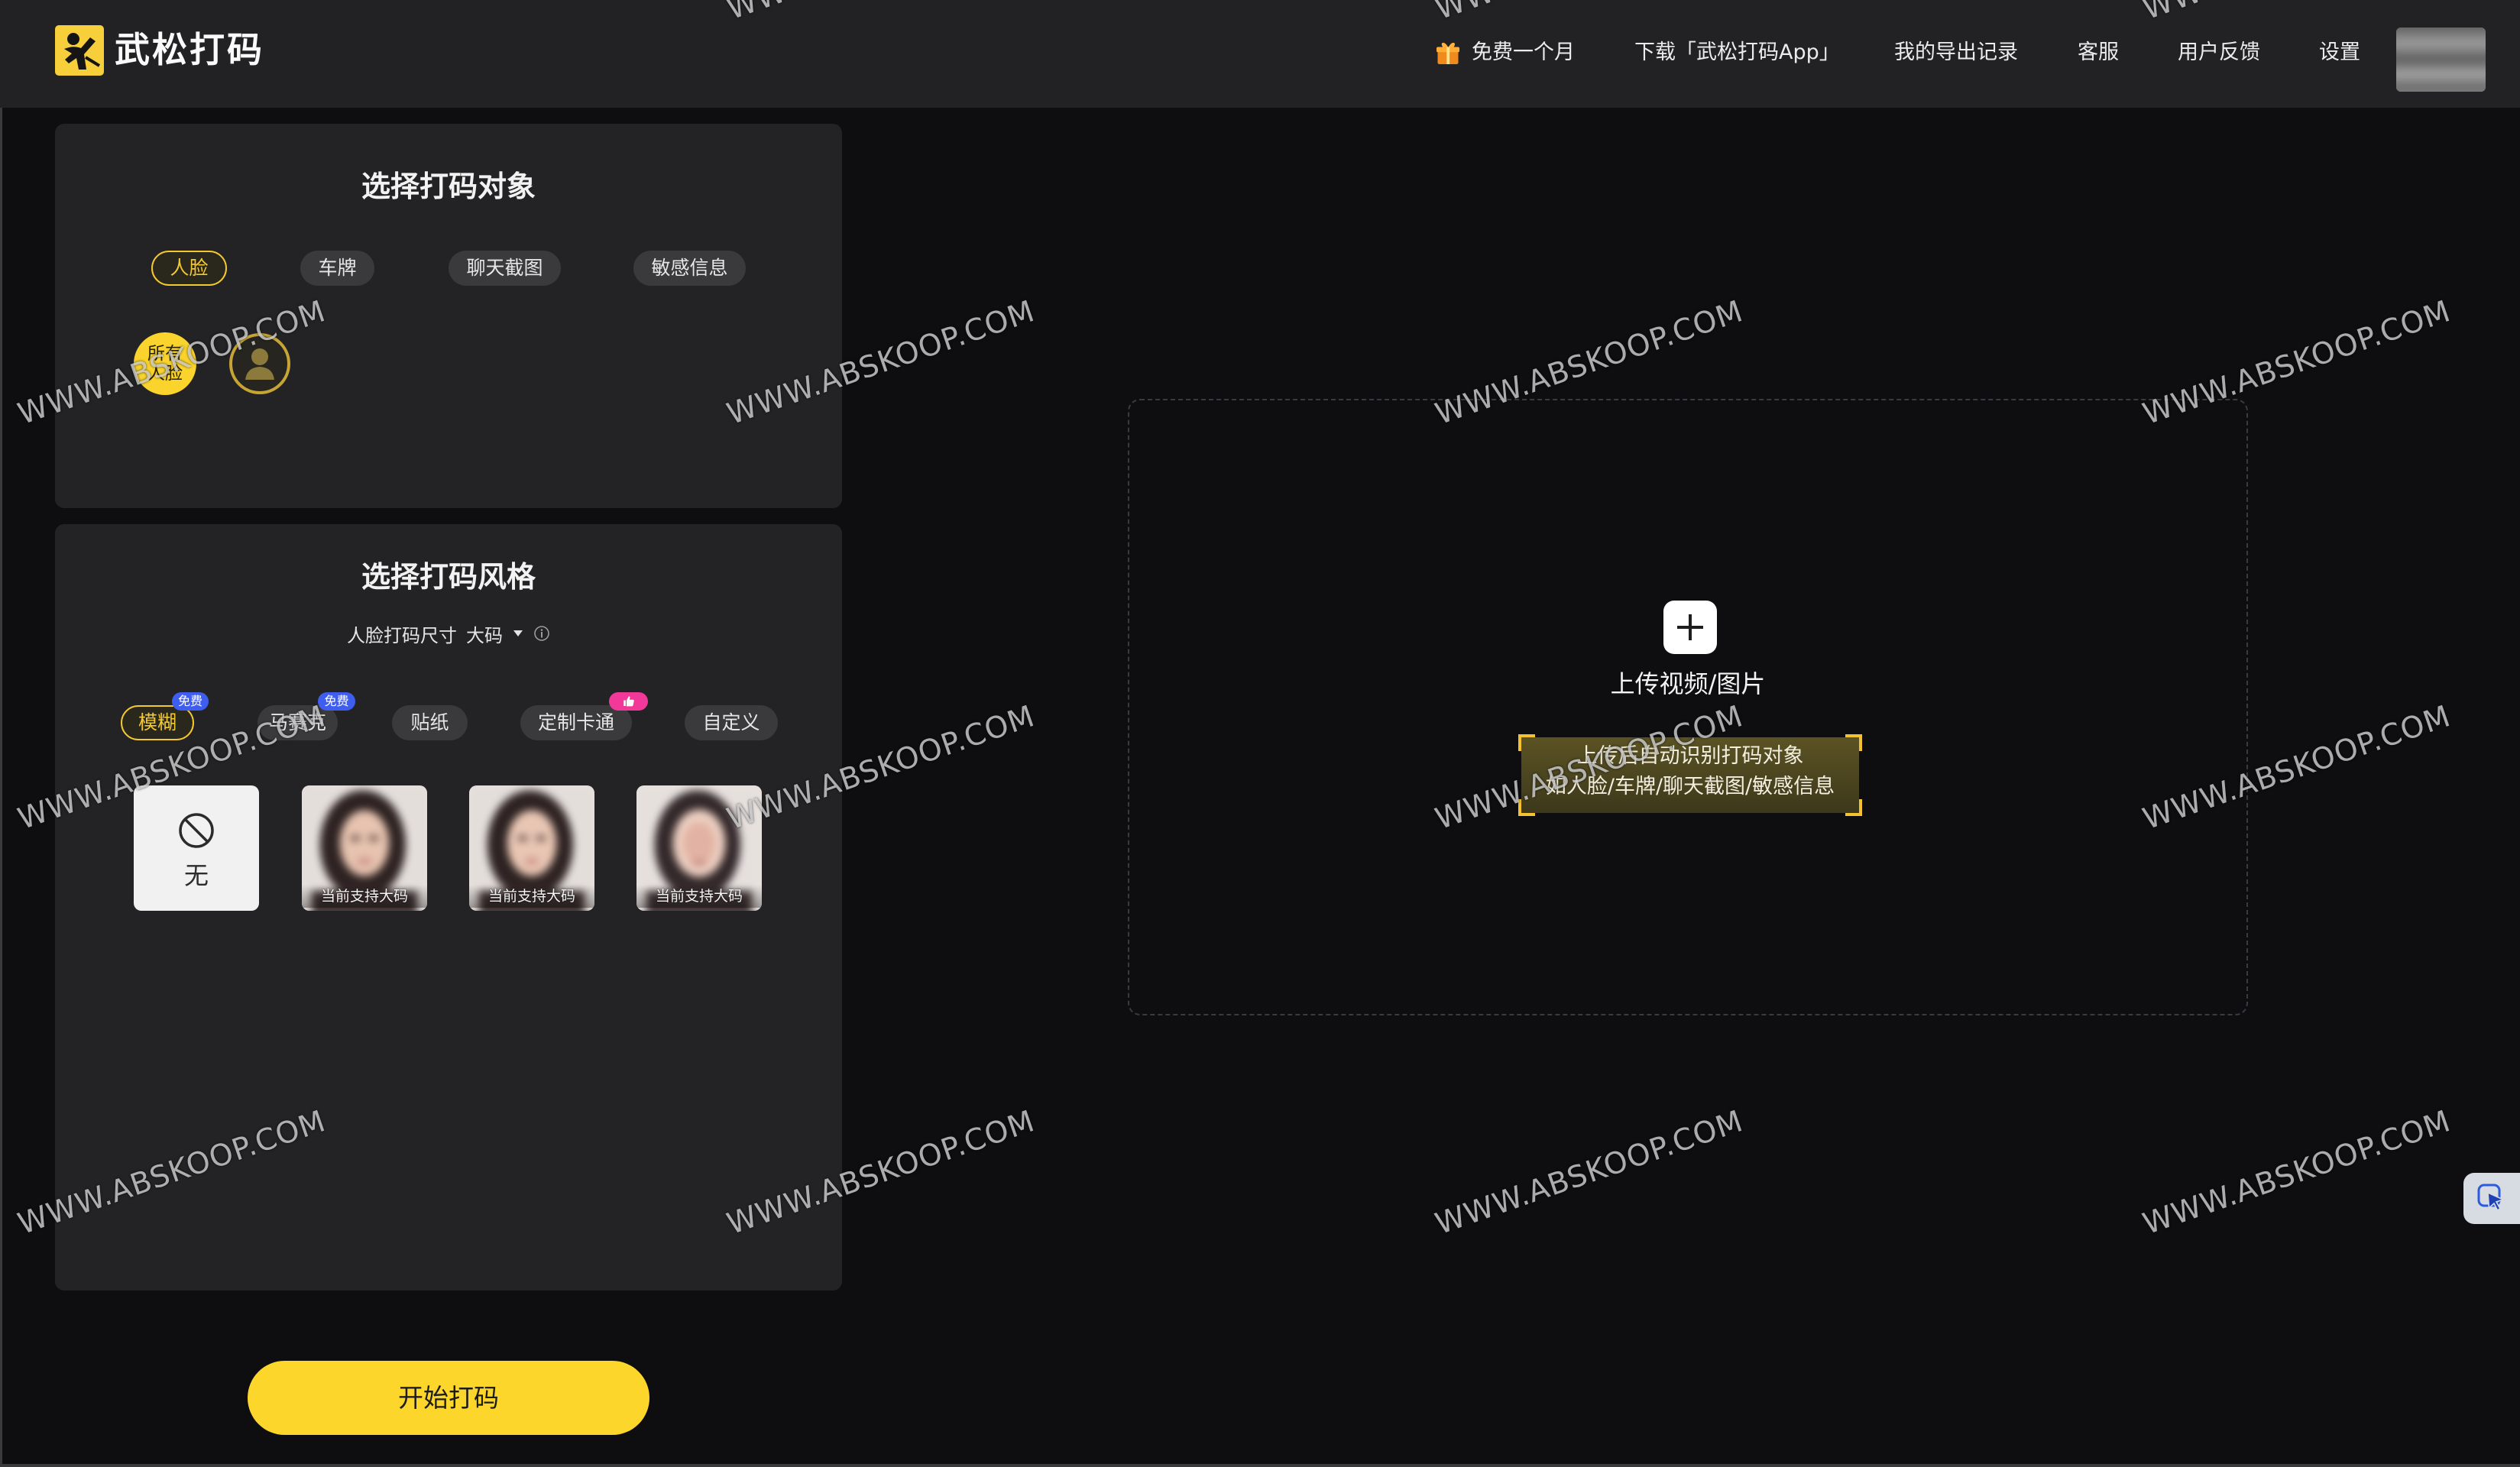  Describe the element at coordinates (1690, 756) in the screenshot. I see `hint-line: 上传后自动识别打码对象` at that location.